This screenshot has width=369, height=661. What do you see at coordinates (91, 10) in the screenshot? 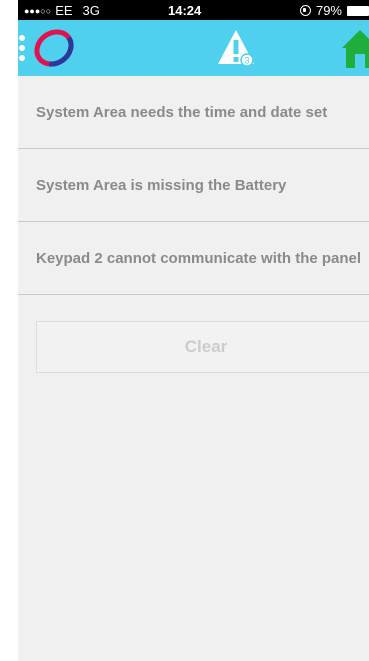
I see `network-type: 3G` at bounding box center [91, 10].